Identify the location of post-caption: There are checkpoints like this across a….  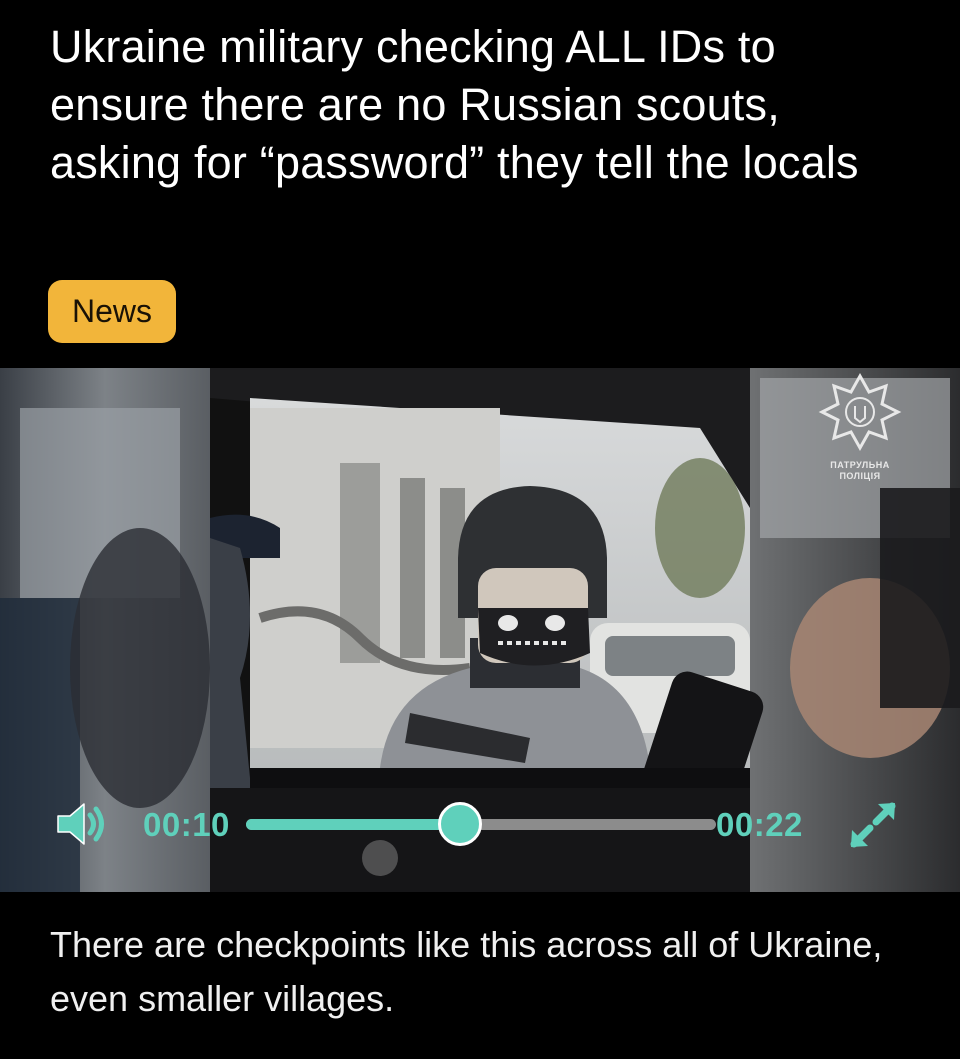
(466, 971).